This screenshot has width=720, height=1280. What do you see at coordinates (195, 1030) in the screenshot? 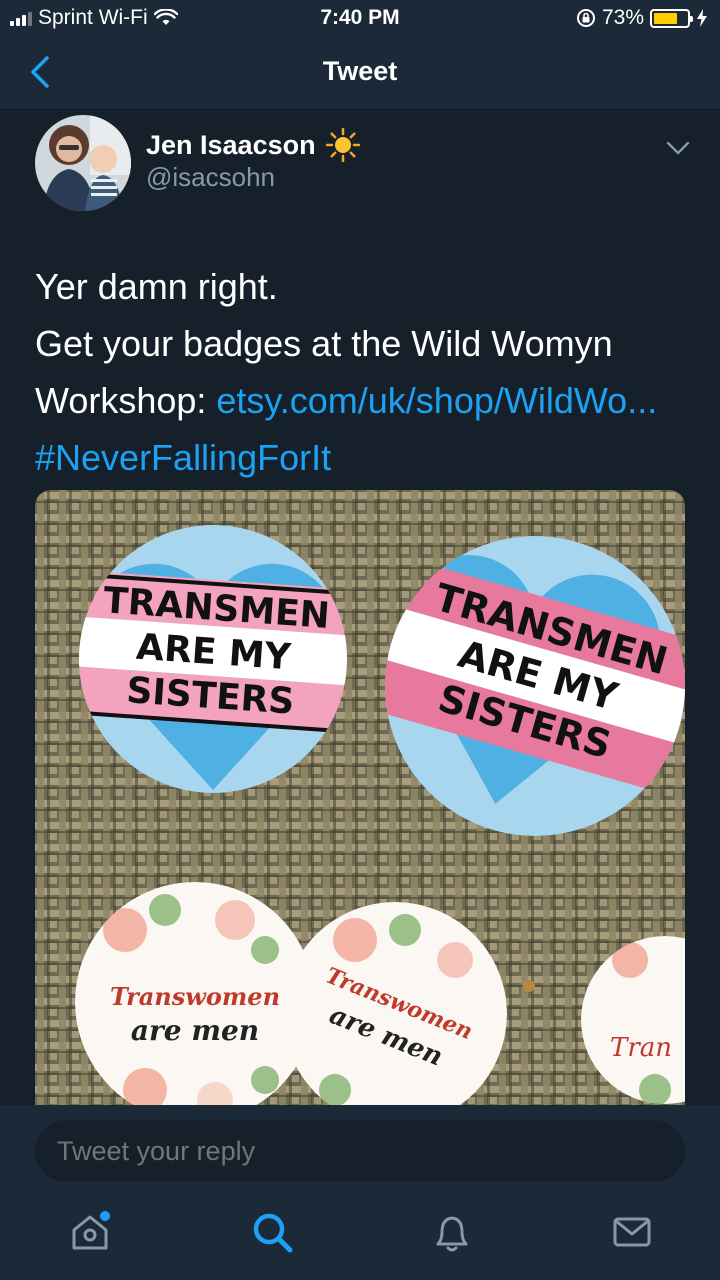
I see `badge-bottom-left-line2: are men` at bounding box center [195, 1030].